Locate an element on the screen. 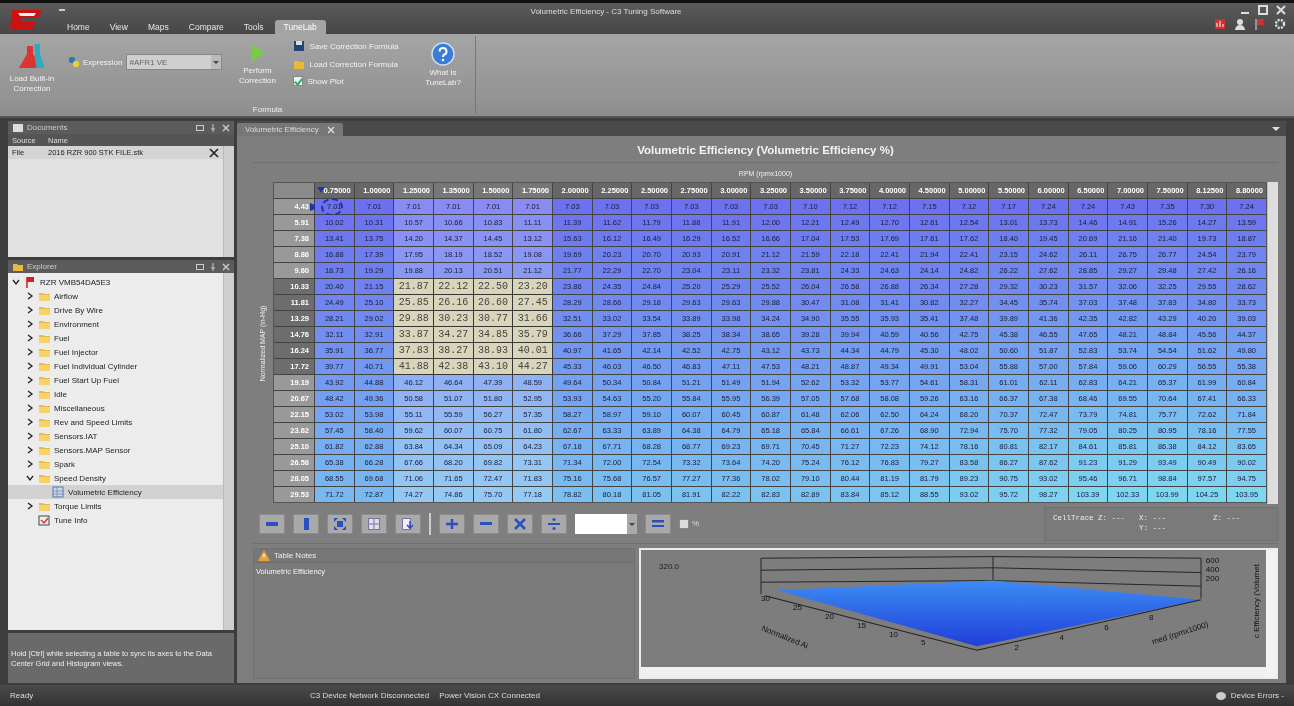 Image resolution: width=1294 pixels, height=706 pixels. tree-item: Environment is located at coordinates (115, 324).